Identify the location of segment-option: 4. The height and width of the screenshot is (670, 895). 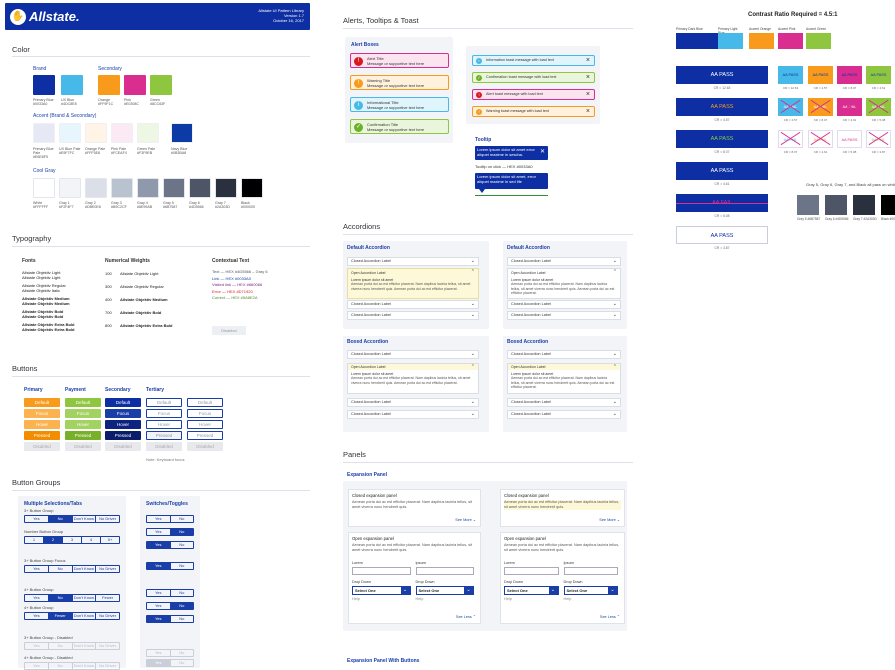
(91, 540).